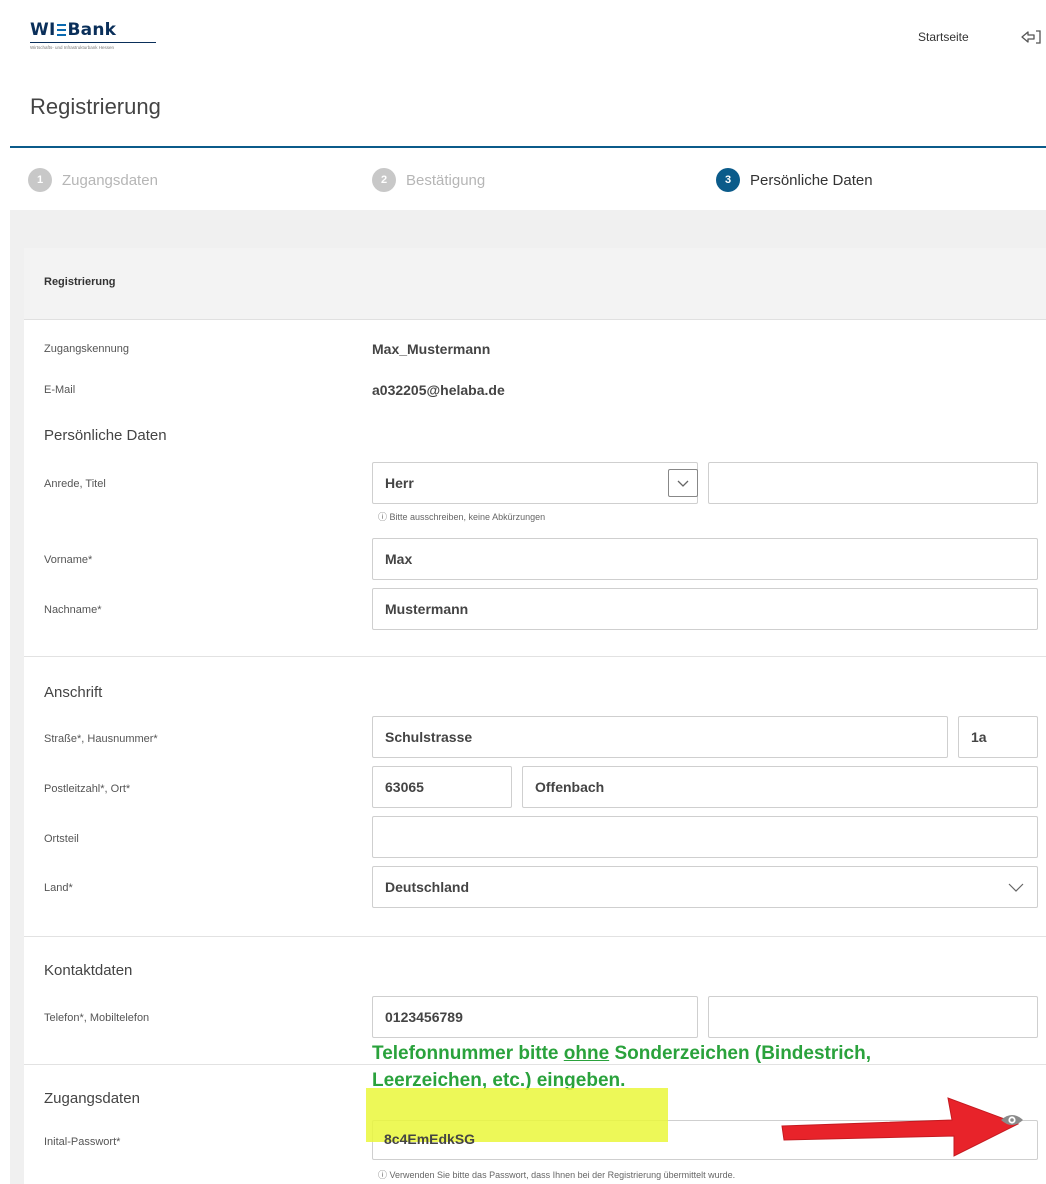  What do you see at coordinates (943, 37) in the screenshot?
I see `startseite-link: Startseite` at bounding box center [943, 37].